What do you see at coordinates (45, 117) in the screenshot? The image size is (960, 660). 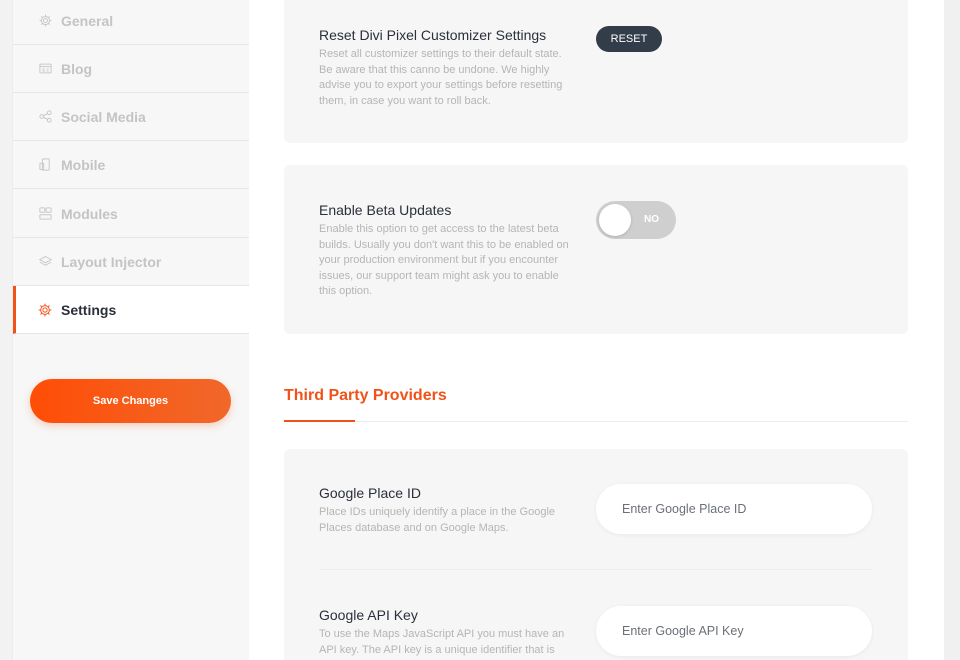 I see `share-icon` at bounding box center [45, 117].